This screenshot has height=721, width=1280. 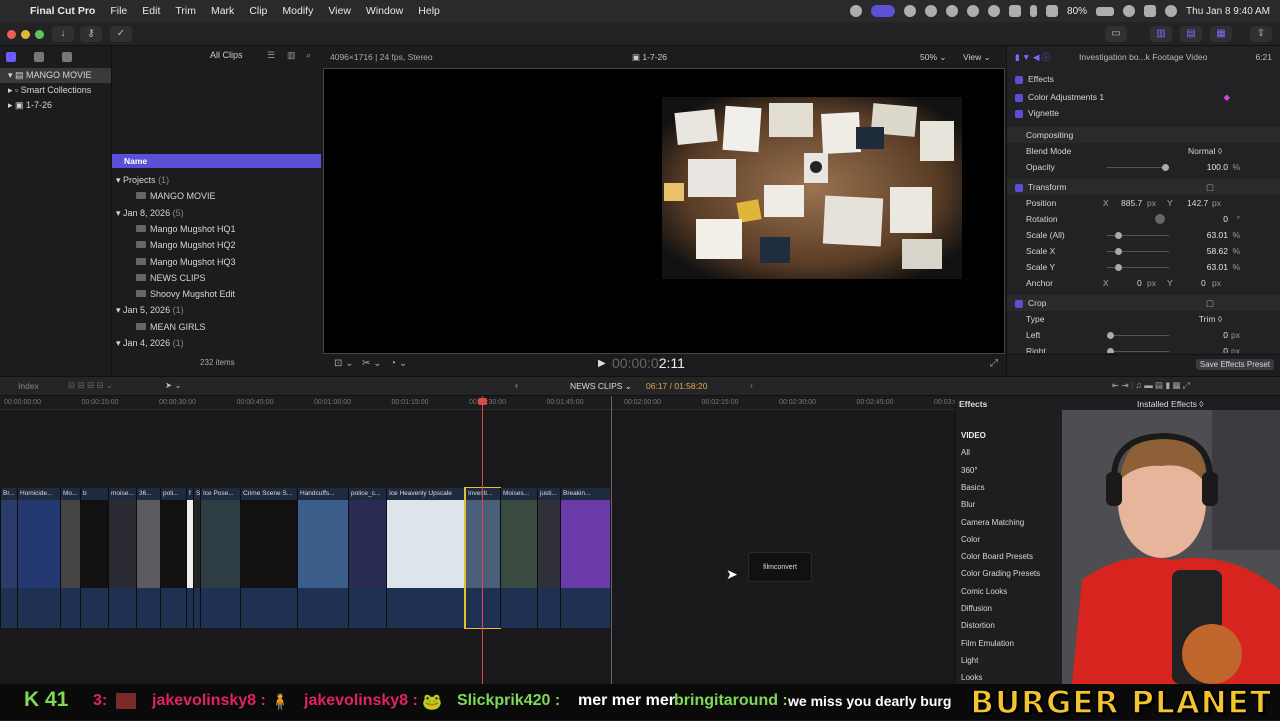 I want to click on effects-category: Film Emulation, so click(x=987, y=643).